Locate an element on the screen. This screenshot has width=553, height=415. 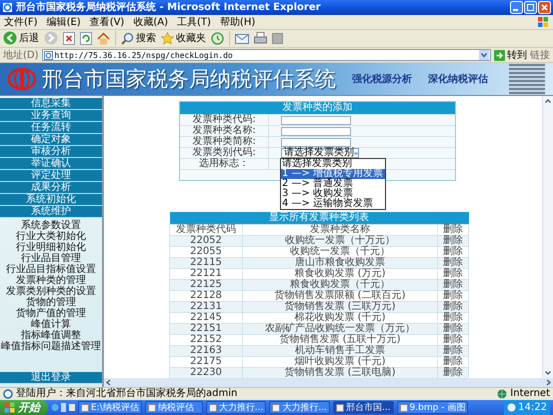
sidebar-item: 系统初始化 is located at coordinates (51, 200).